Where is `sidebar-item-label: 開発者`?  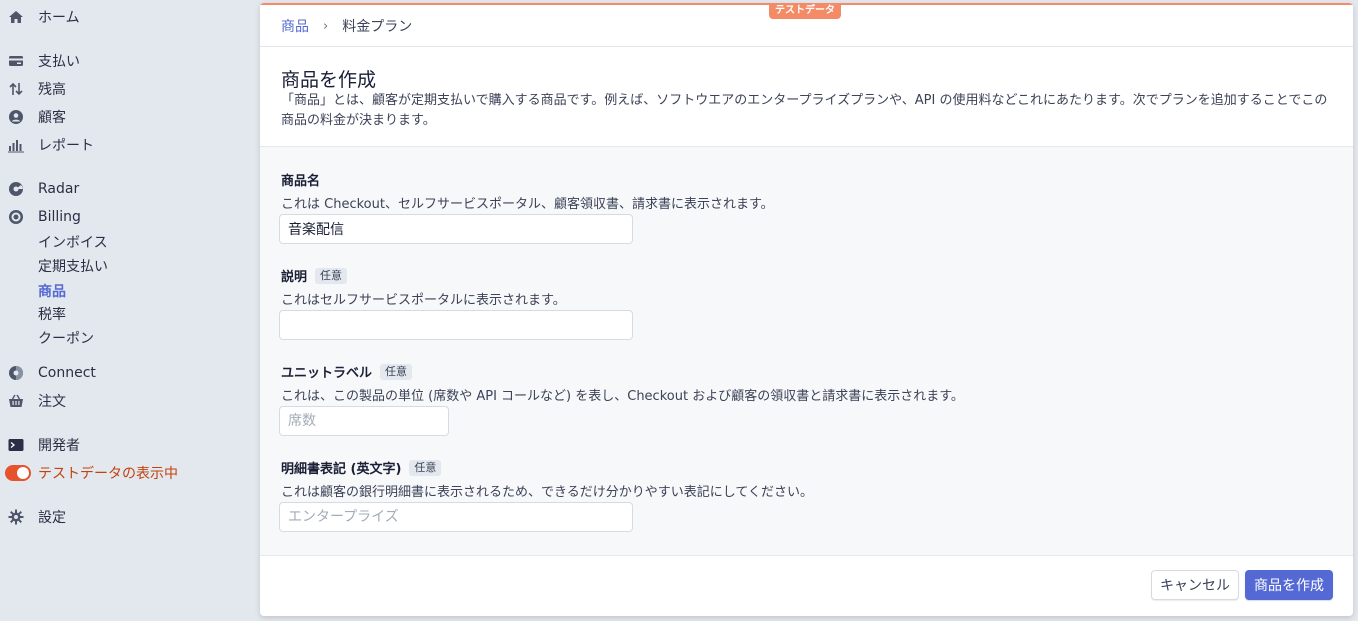
sidebar-item-label: 開発者 is located at coordinates (59, 446).